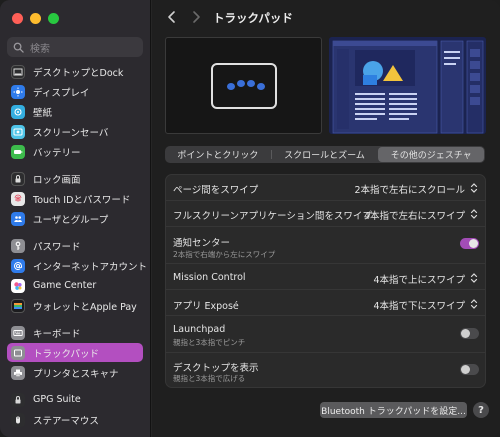 This screenshot has height=437, width=500. I want to click on screensaver-icon, so click(18, 131).